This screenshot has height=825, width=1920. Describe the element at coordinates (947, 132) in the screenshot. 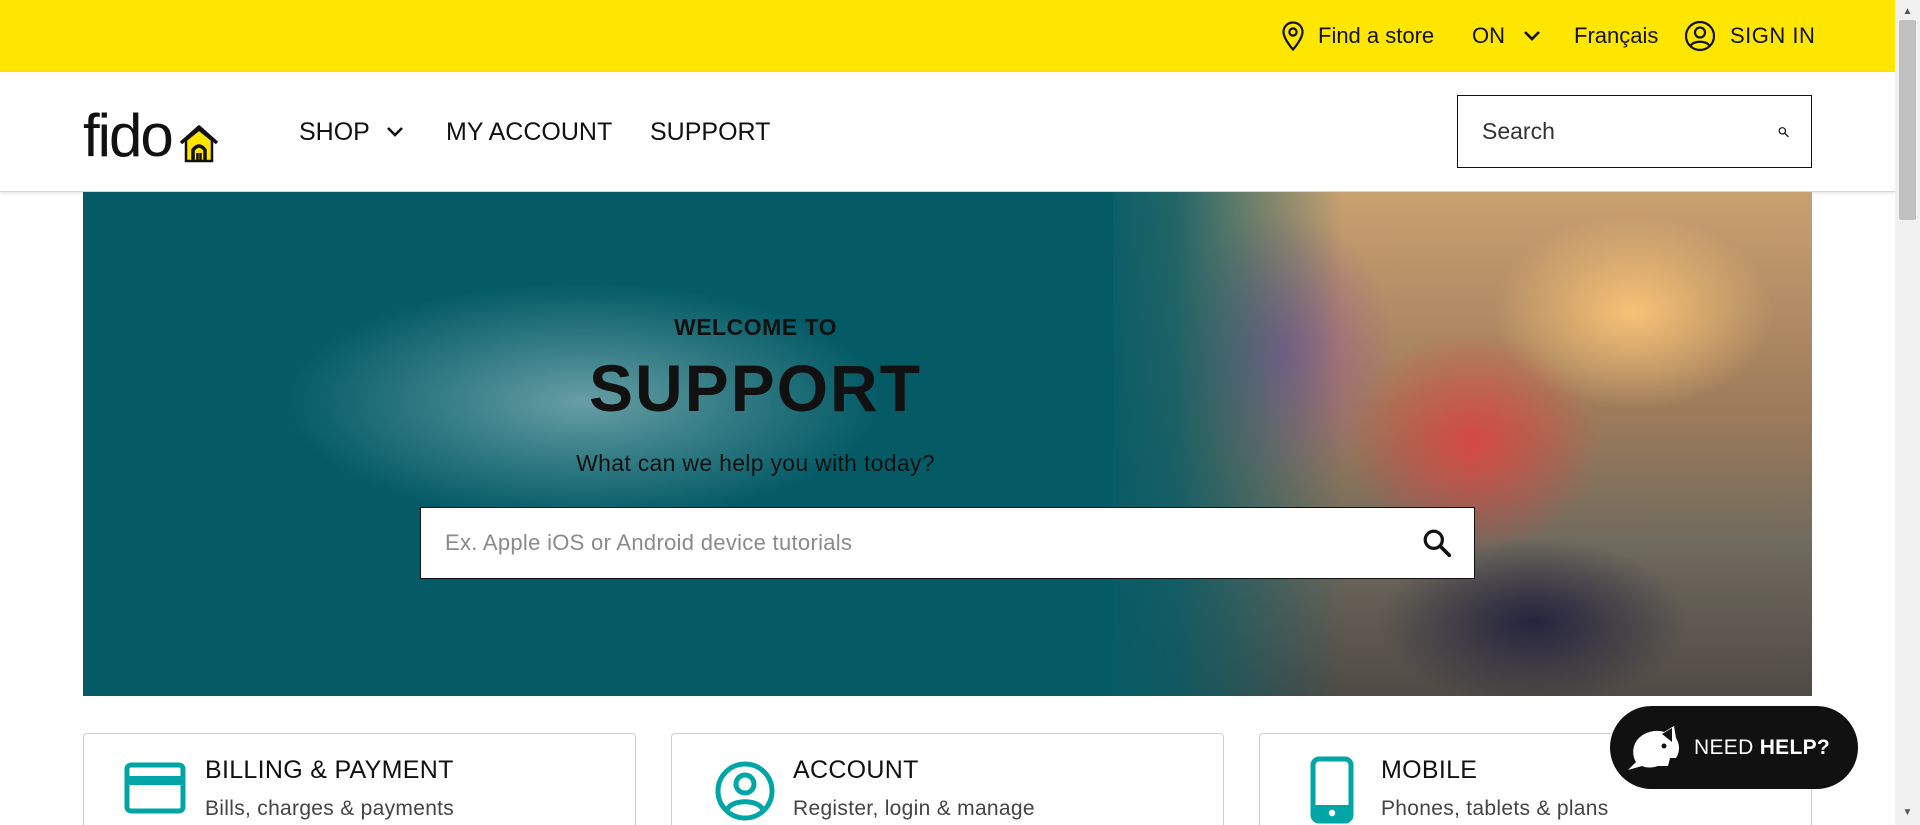

I see `main-navigation: fido SHOP MY ACCOUNT SUPPORT` at that location.